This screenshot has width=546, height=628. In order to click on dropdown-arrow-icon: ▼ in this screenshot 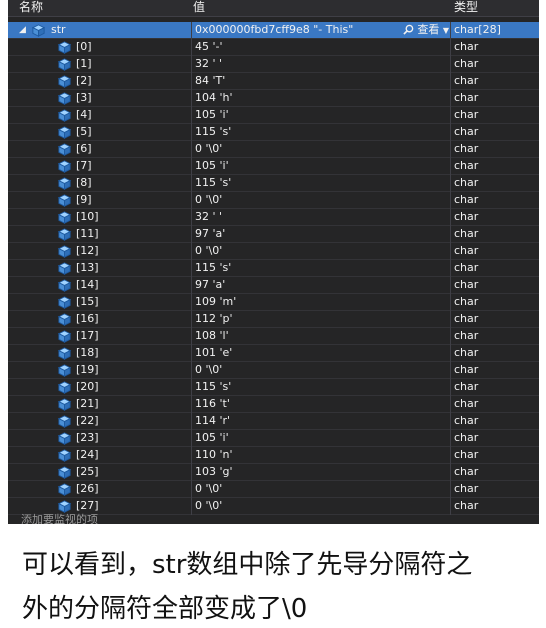, I will do `click(446, 30)`.